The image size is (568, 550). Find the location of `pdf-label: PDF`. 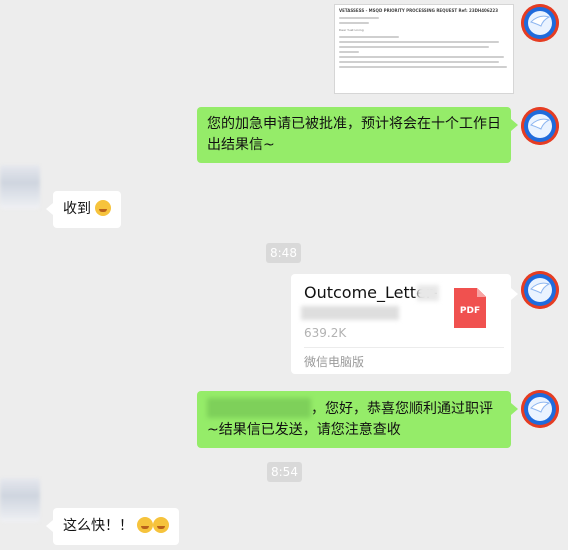

pdf-label: PDF is located at coordinates (470, 311).